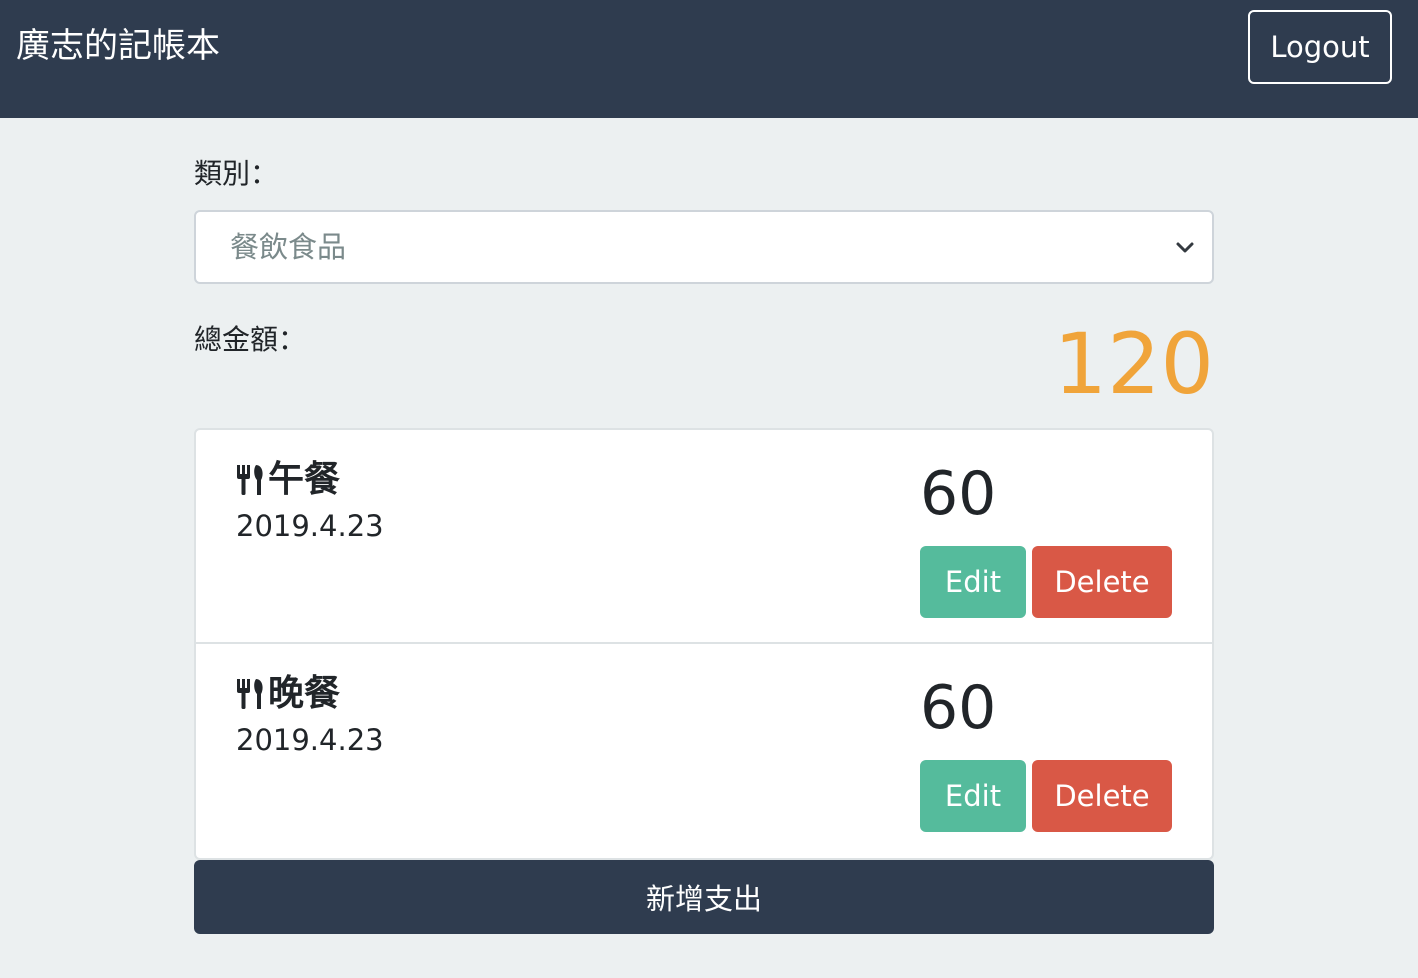  I want to click on chevron-down-icon, so click(1185, 247).